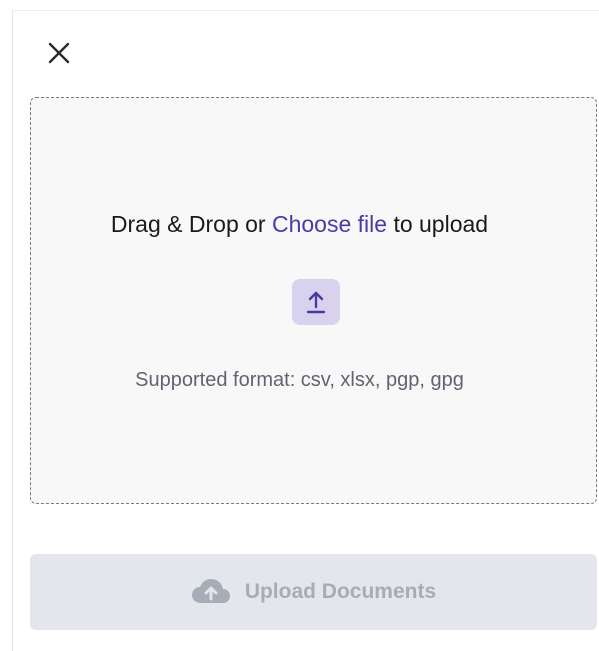  I want to click on upload-documents-button: Upload Documents, so click(313, 592).